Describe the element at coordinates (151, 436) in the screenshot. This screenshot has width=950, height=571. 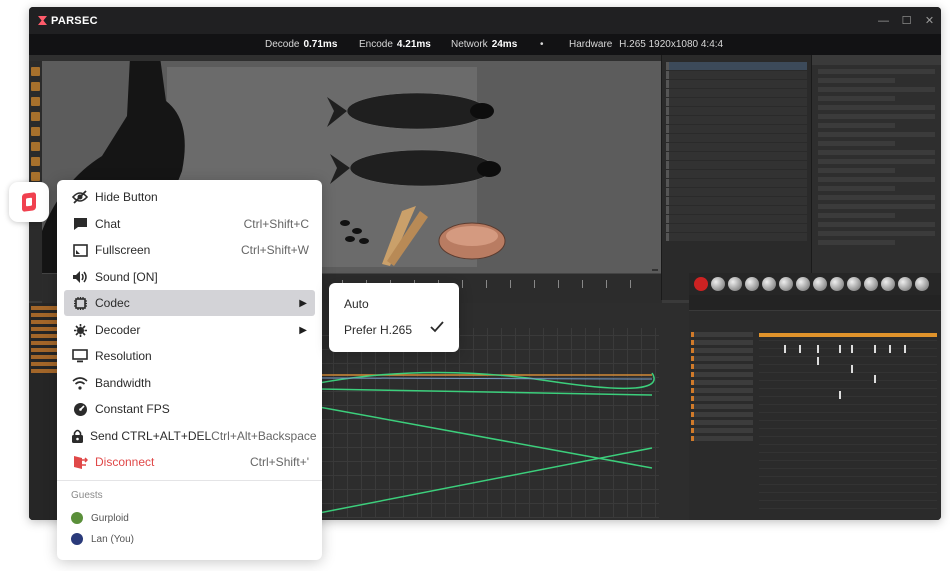
I see `menu-item-label: Send CTRL+ALT+DEL` at that location.